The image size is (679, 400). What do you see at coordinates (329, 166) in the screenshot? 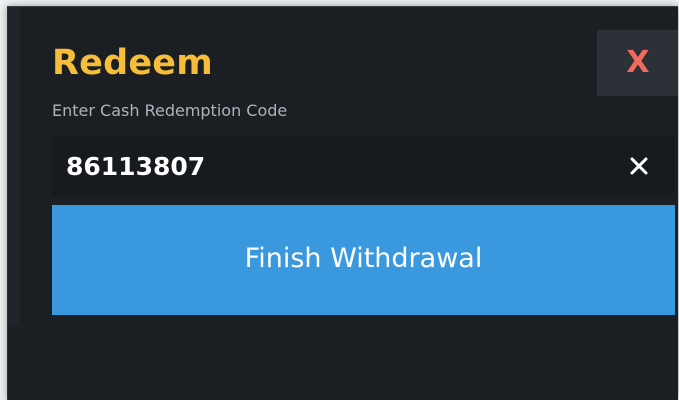
I see `redemption-code-input` at bounding box center [329, 166].